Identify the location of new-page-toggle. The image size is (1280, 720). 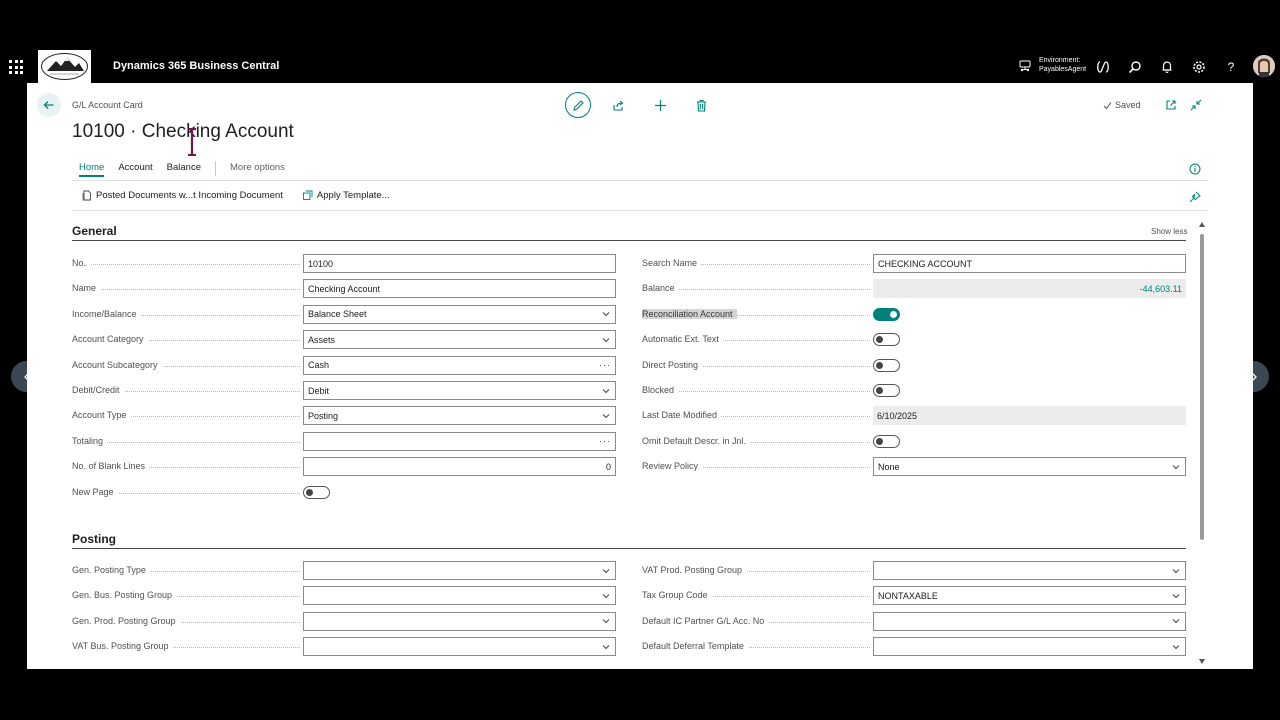
(316, 492).